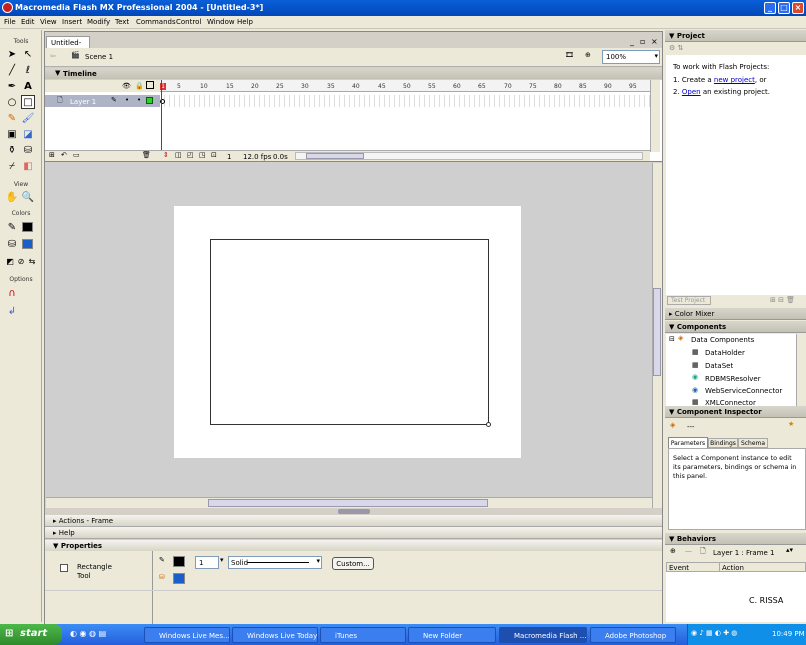 Image resolution: width=806 pixels, height=645 pixels. I want to click on menu-commands: Commands, so click(156, 22).